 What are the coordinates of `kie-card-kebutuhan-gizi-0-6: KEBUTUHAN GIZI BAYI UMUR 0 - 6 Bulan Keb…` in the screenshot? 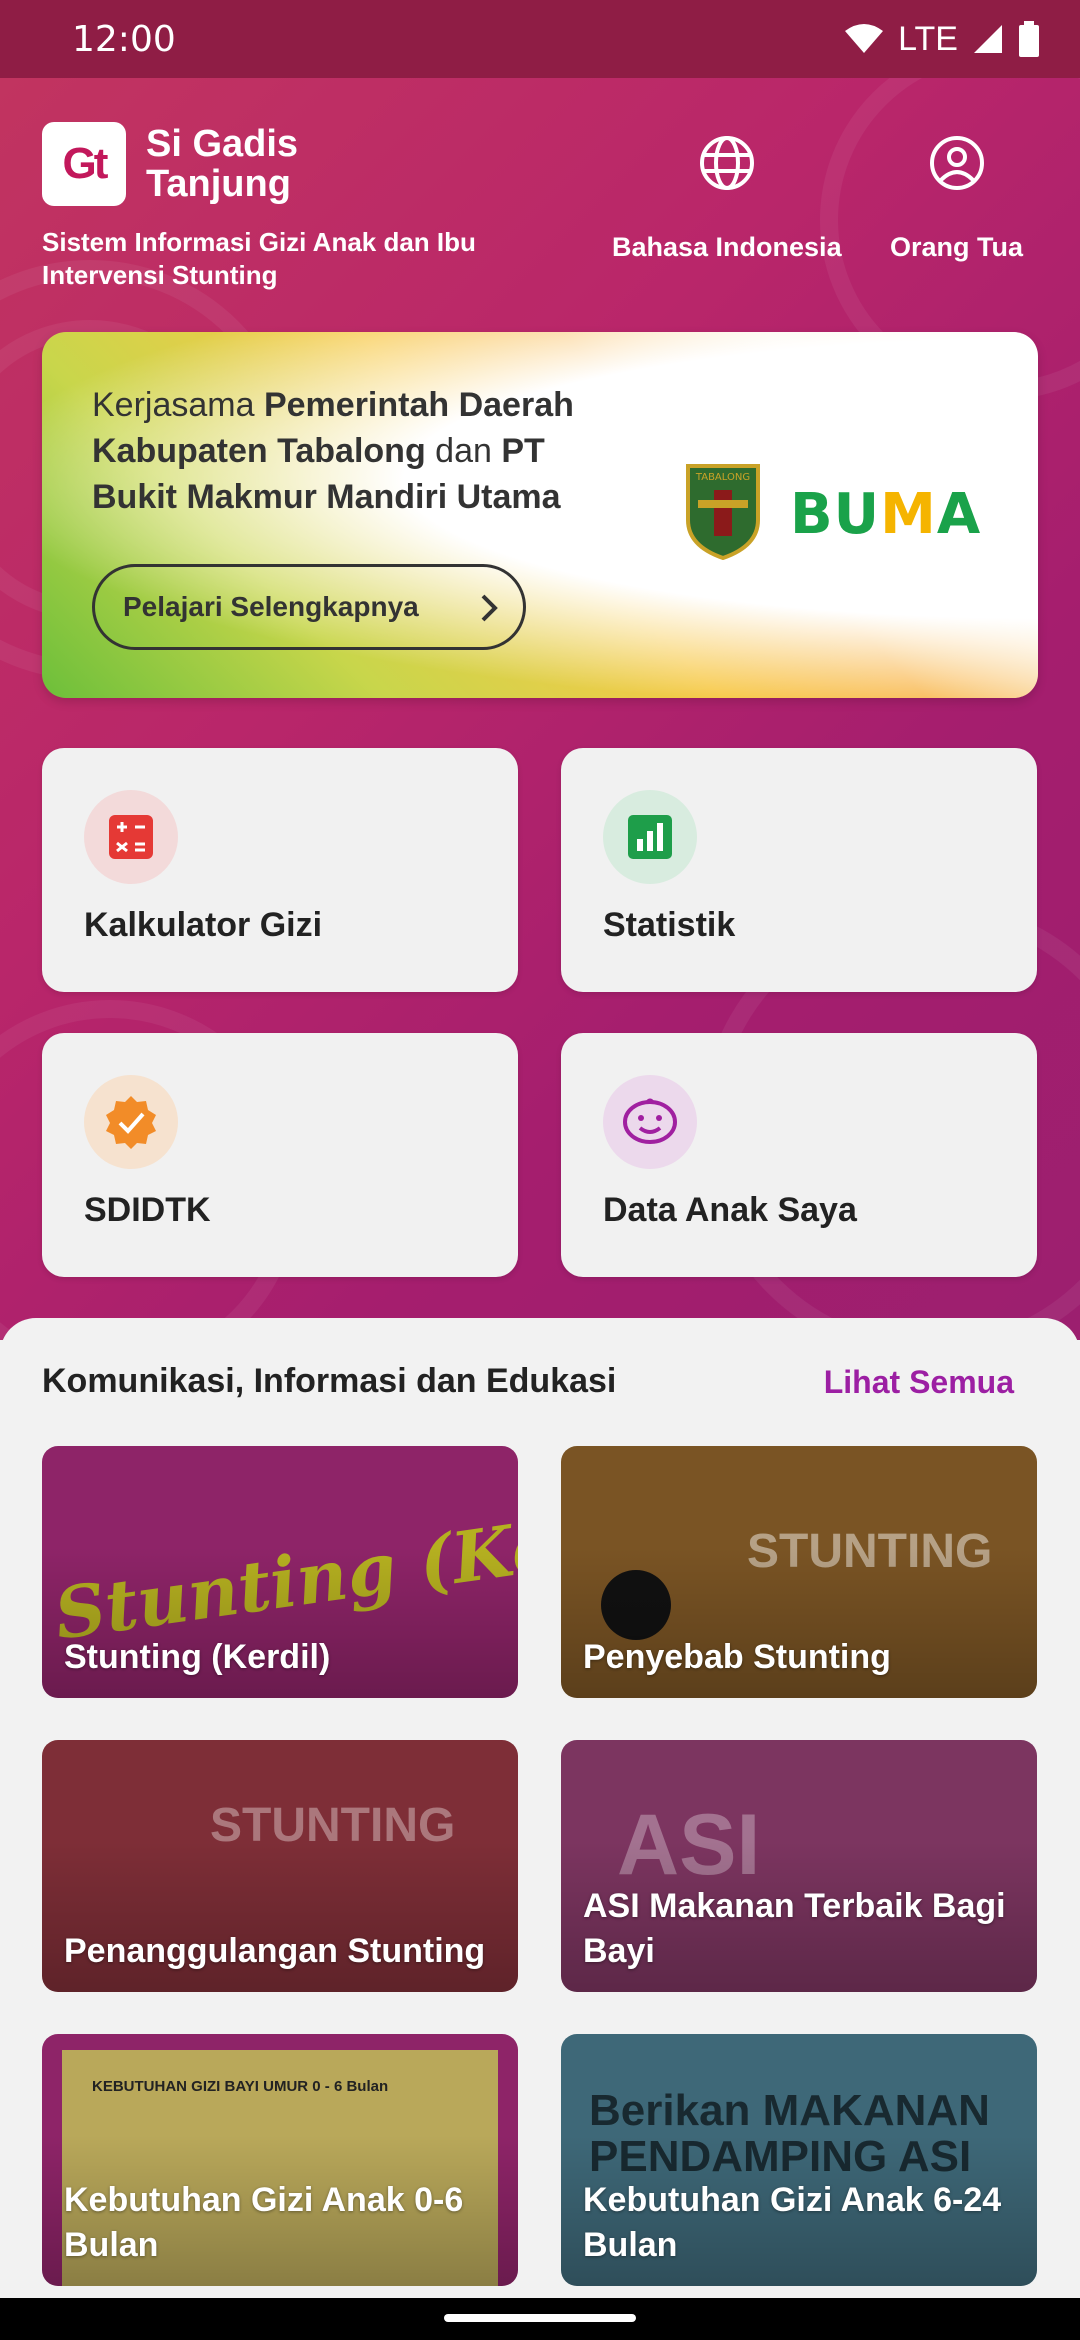 It's located at (280, 2160).